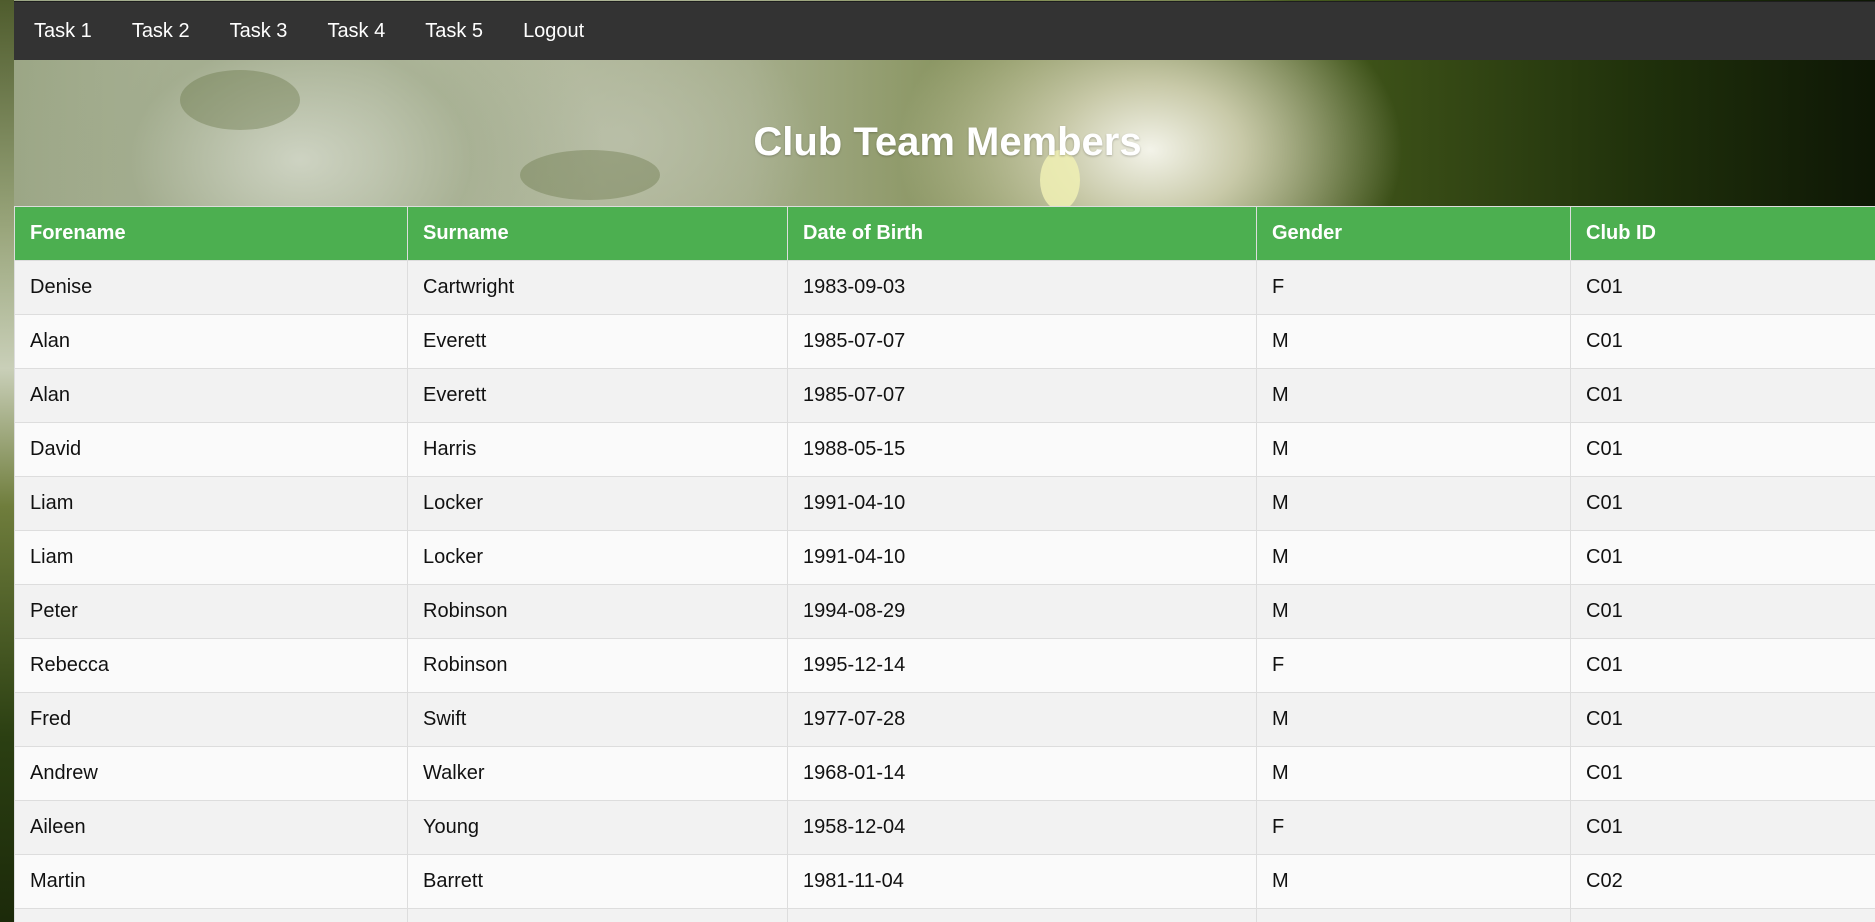  Describe the element at coordinates (1722, 915) in the screenshot. I see `cell-club-id` at that location.